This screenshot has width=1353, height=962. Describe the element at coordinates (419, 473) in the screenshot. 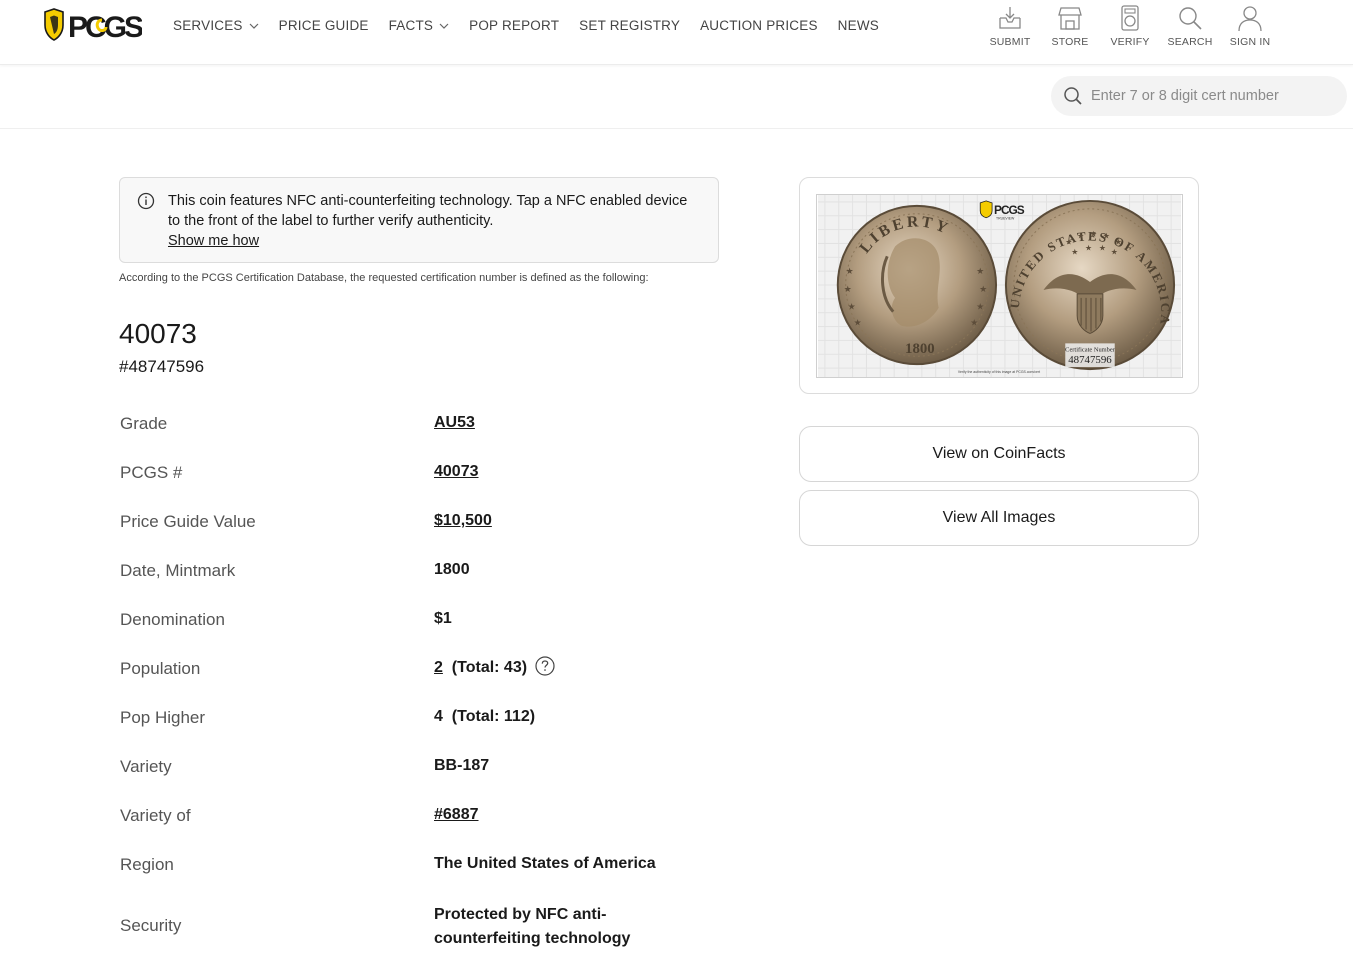

I see `detail-row-pcgs-number: PCGS # 40073` at that location.